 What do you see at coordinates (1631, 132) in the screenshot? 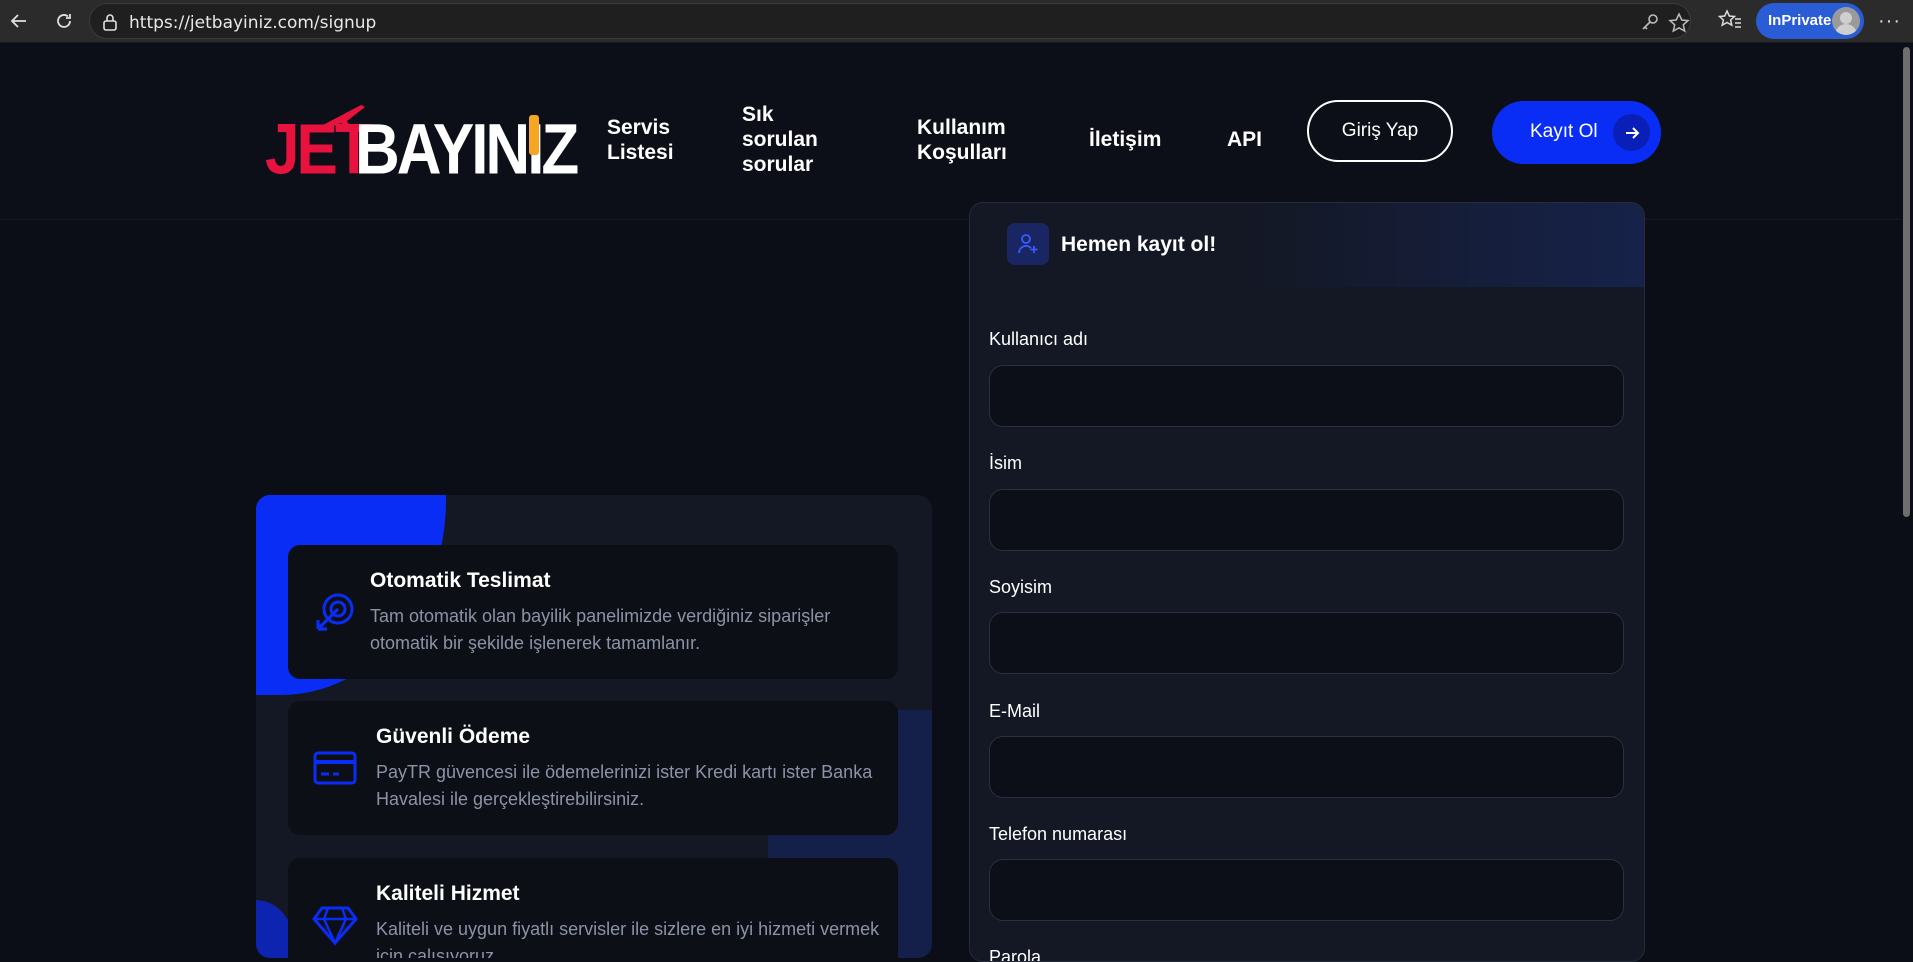
I see `arrow-right-icon` at bounding box center [1631, 132].